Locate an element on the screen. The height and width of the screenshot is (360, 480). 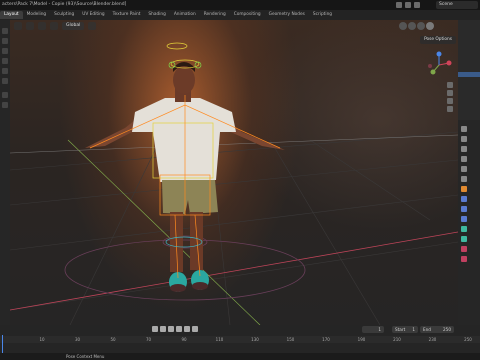
outliner-panel is located at coordinates (469, 70).